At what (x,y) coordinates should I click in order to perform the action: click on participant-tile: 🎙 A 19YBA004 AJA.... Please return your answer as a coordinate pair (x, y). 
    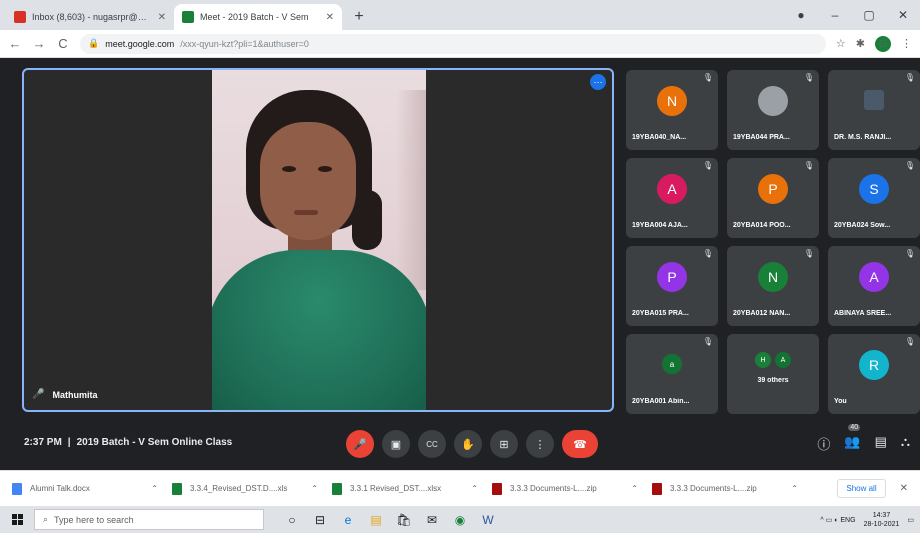
    Looking at the image, I should click on (672, 198).